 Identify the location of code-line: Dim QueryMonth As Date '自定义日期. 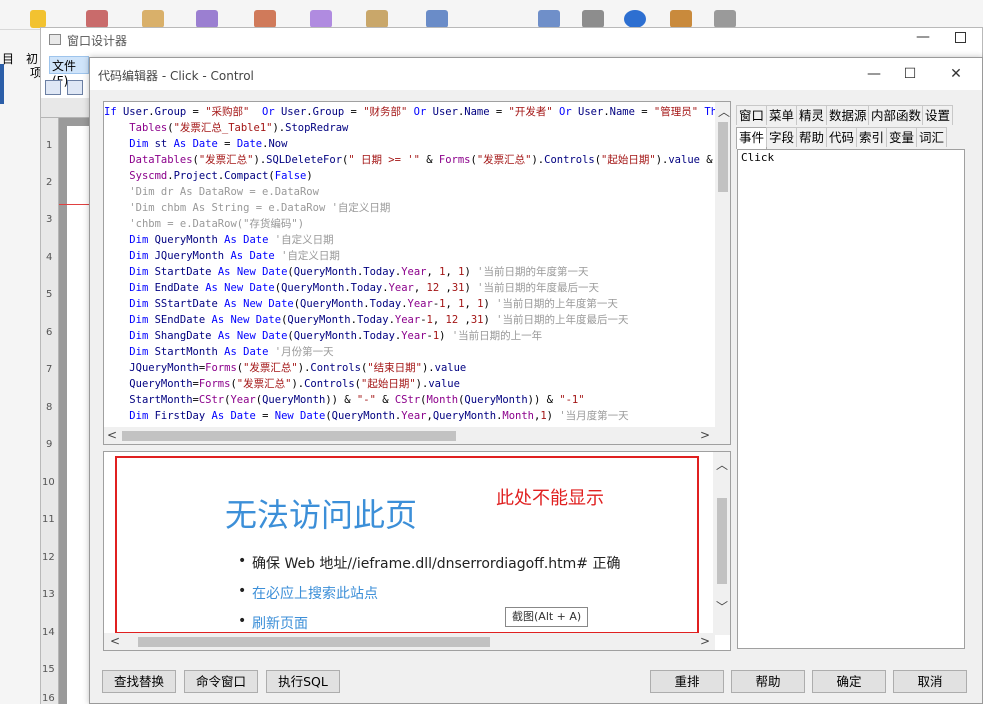
(218, 240).